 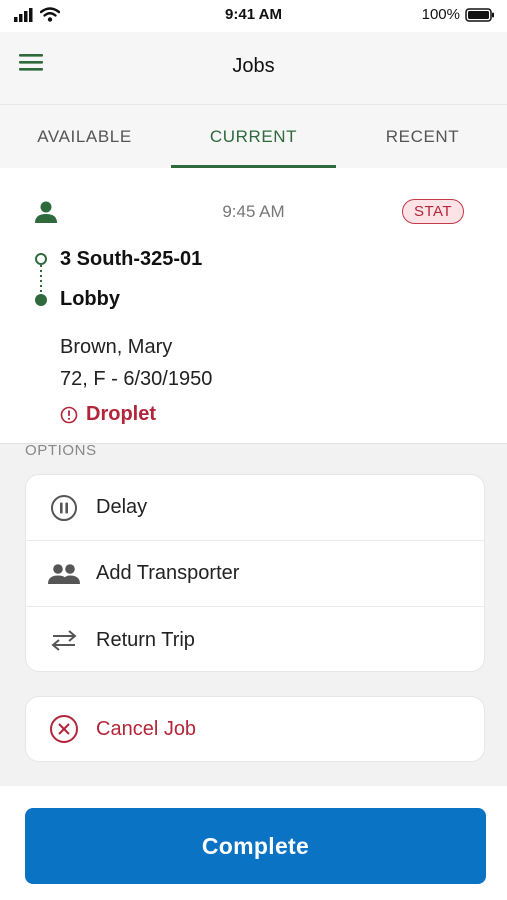 What do you see at coordinates (64, 729) in the screenshot?
I see `cancel-circle-icon` at bounding box center [64, 729].